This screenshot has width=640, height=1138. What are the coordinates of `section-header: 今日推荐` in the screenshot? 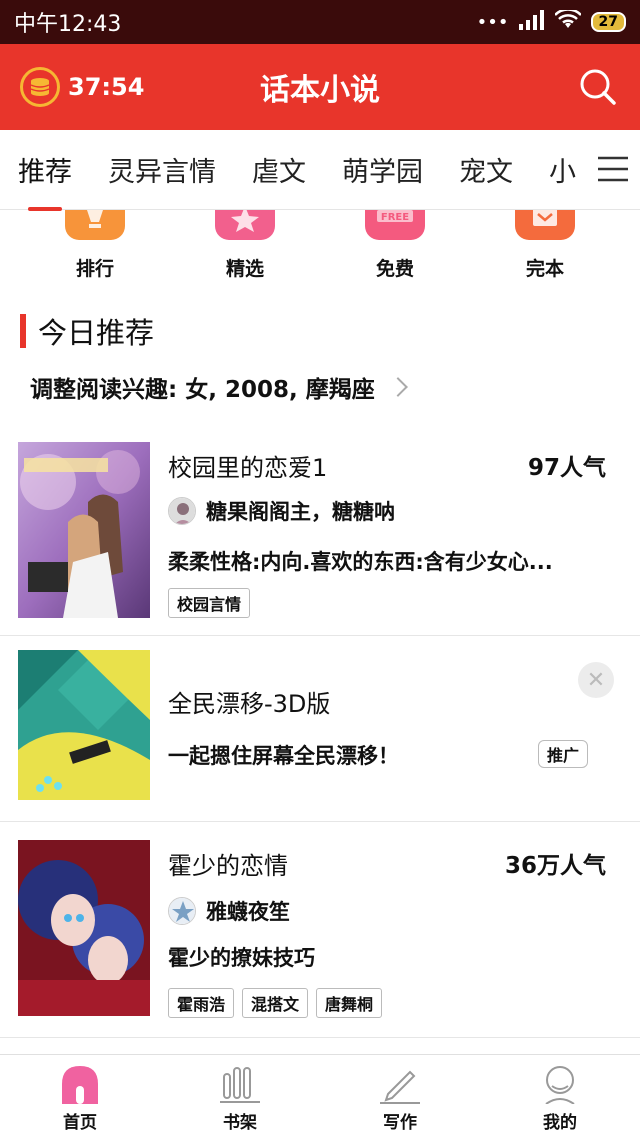 It's located at (87, 331).